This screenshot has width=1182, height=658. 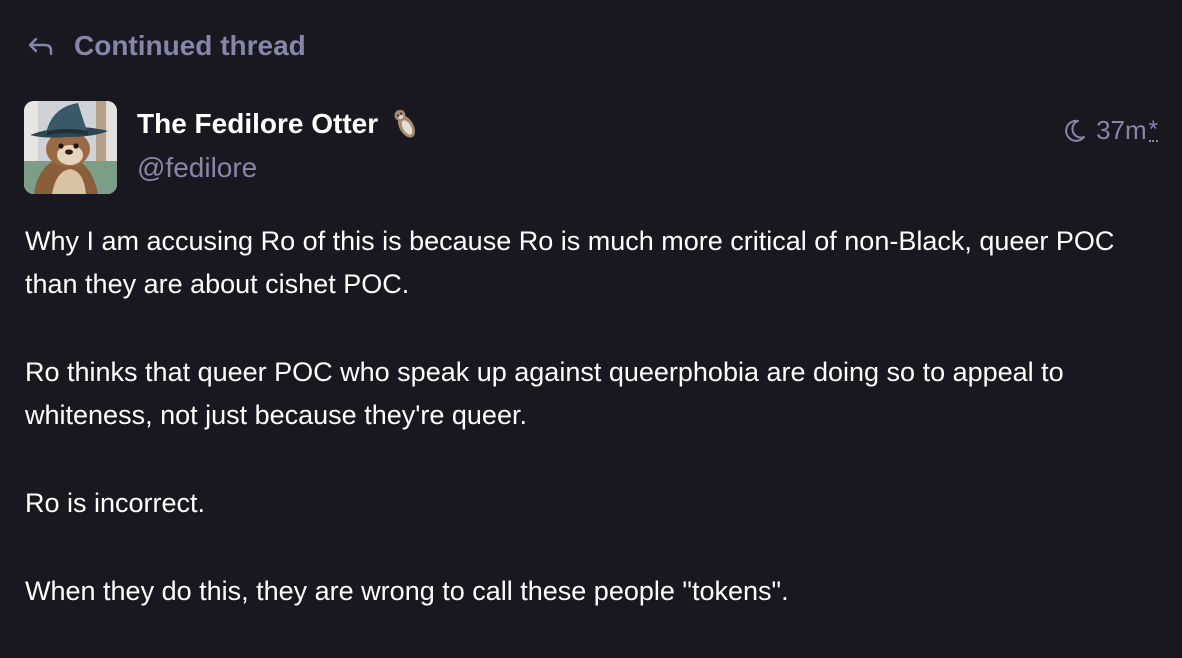 I want to click on otter-emoji-icon, so click(x=405, y=123).